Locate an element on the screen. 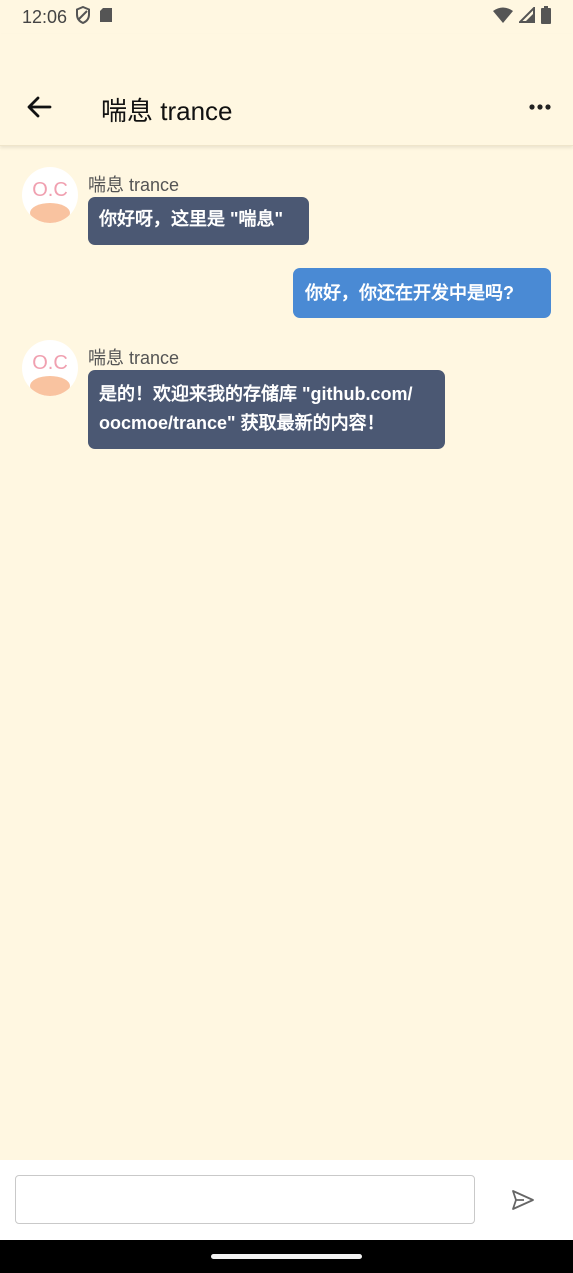  app-bar: 喘息 trance is located at coordinates (286, 90).